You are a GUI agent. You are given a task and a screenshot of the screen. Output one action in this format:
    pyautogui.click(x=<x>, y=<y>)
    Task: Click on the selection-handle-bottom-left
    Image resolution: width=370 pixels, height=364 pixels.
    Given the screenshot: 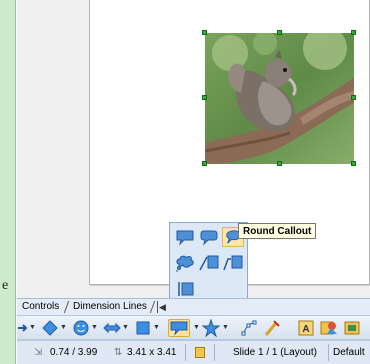 What is the action you would take?
    pyautogui.click(x=204, y=163)
    